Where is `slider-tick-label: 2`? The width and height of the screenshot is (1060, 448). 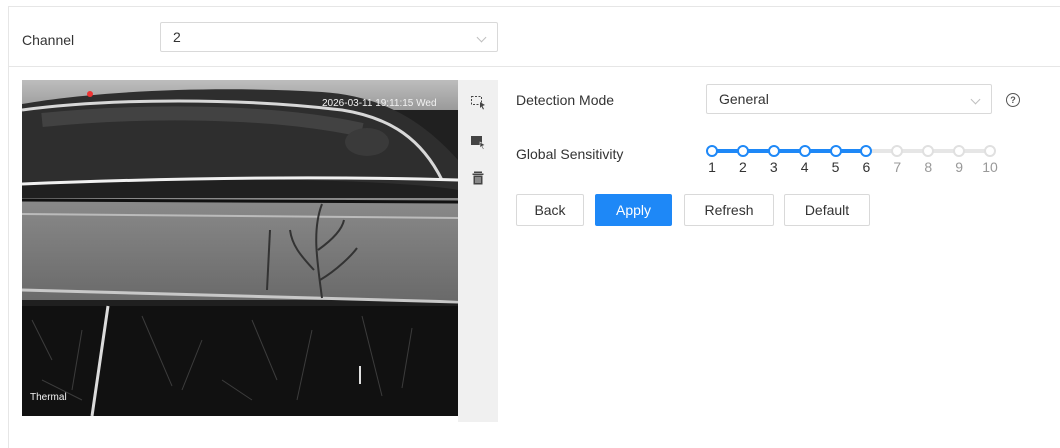 slider-tick-label: 2 is located at coordinates (742, 167).